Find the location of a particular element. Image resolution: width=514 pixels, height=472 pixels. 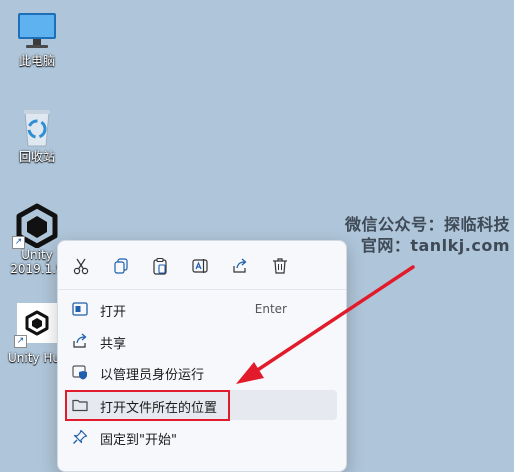

cut-button is located at coordinates (81, 266).